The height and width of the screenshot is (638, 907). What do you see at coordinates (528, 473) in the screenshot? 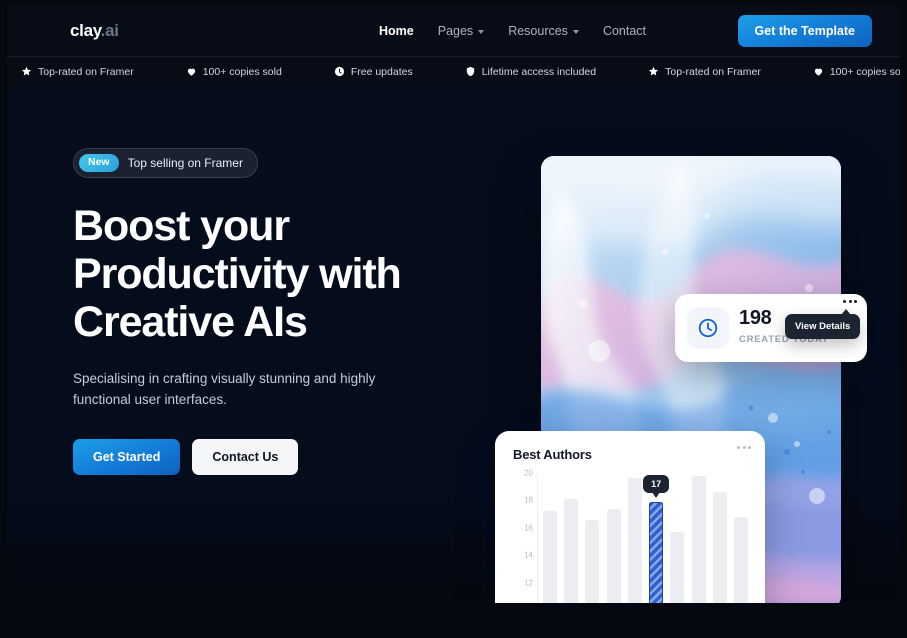
I see `chart-y-tick: 20` at bounding box center [528, 473].